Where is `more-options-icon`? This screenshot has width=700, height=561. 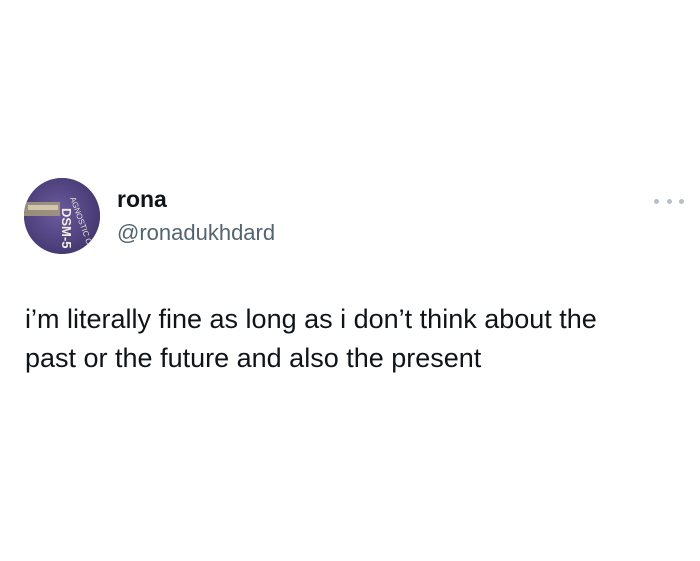 more-options-icon is located at coordinates (669, 201).